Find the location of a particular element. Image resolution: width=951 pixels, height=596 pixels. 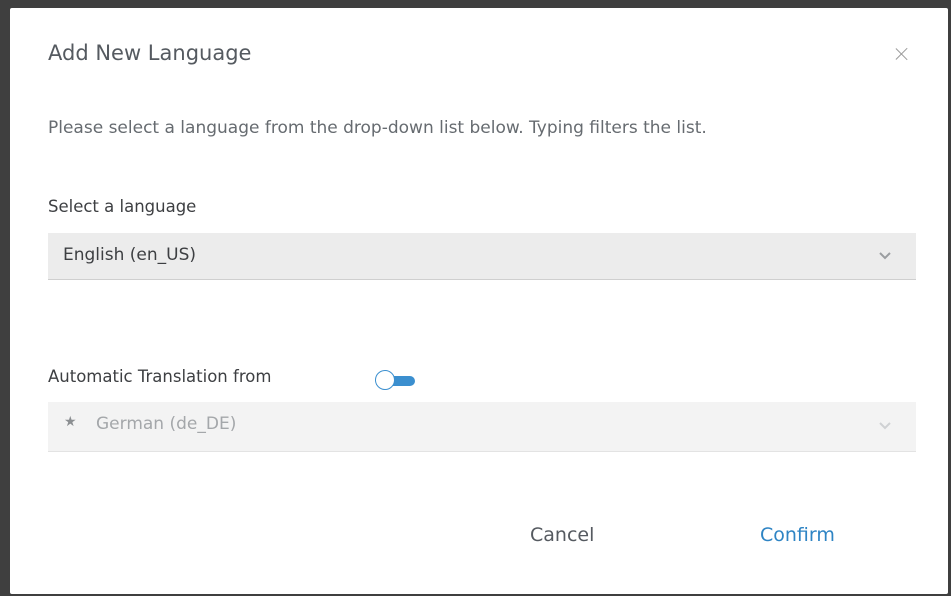

translation-source-value: German (de_DE) is located at coordinates (166, 424).